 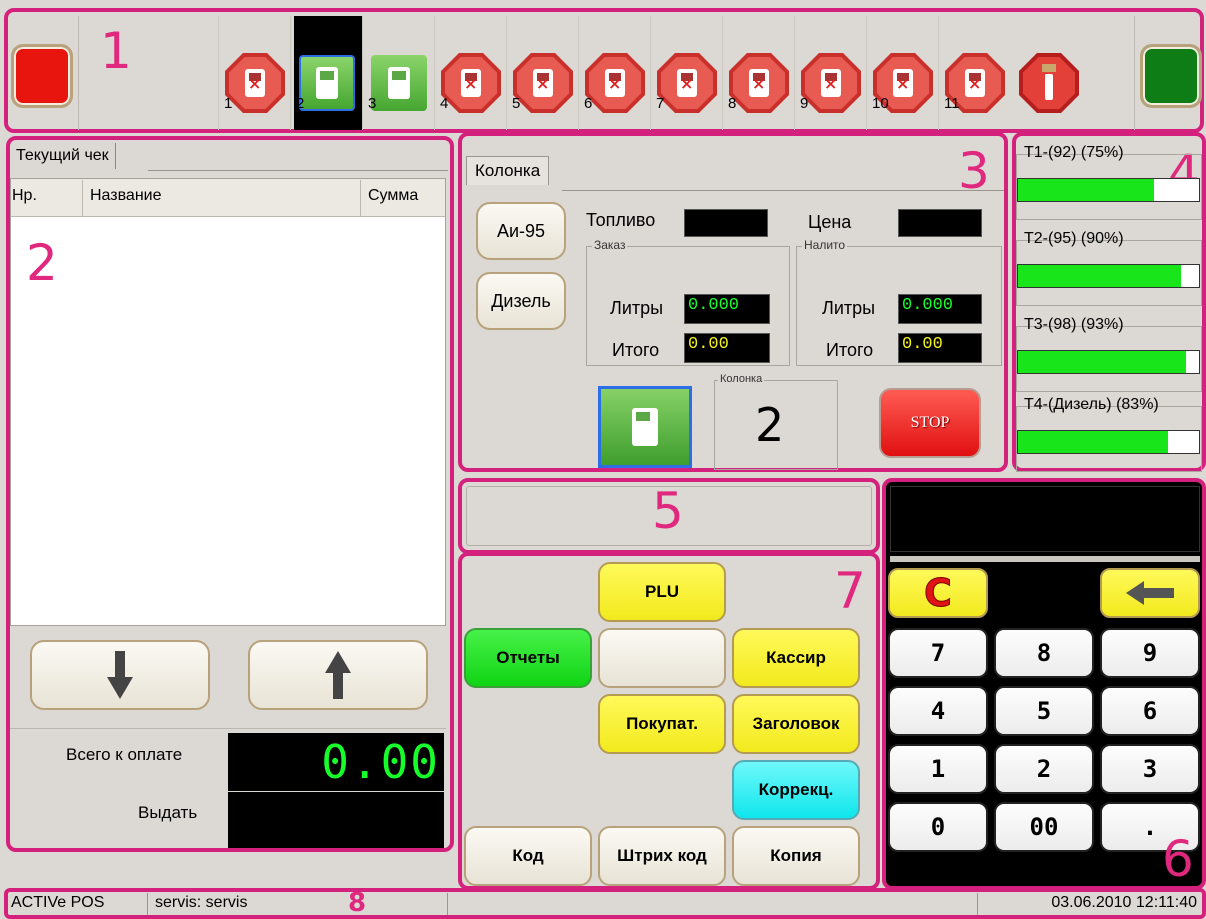 I want to click on arrow-left-icon, so click(x=1150, y=593).